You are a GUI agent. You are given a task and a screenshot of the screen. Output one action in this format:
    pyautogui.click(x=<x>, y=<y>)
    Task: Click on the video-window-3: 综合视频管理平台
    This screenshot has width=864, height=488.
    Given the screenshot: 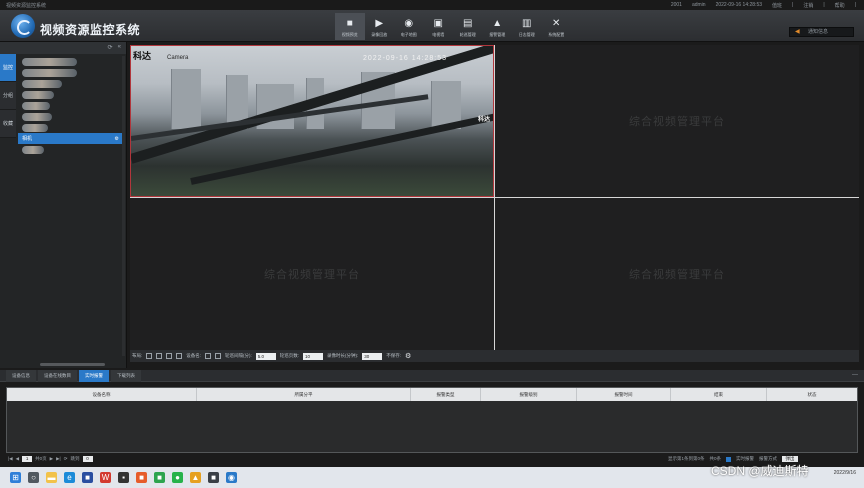 What is the action you would take?
    pyautogui.click(x=312, y=274)
    